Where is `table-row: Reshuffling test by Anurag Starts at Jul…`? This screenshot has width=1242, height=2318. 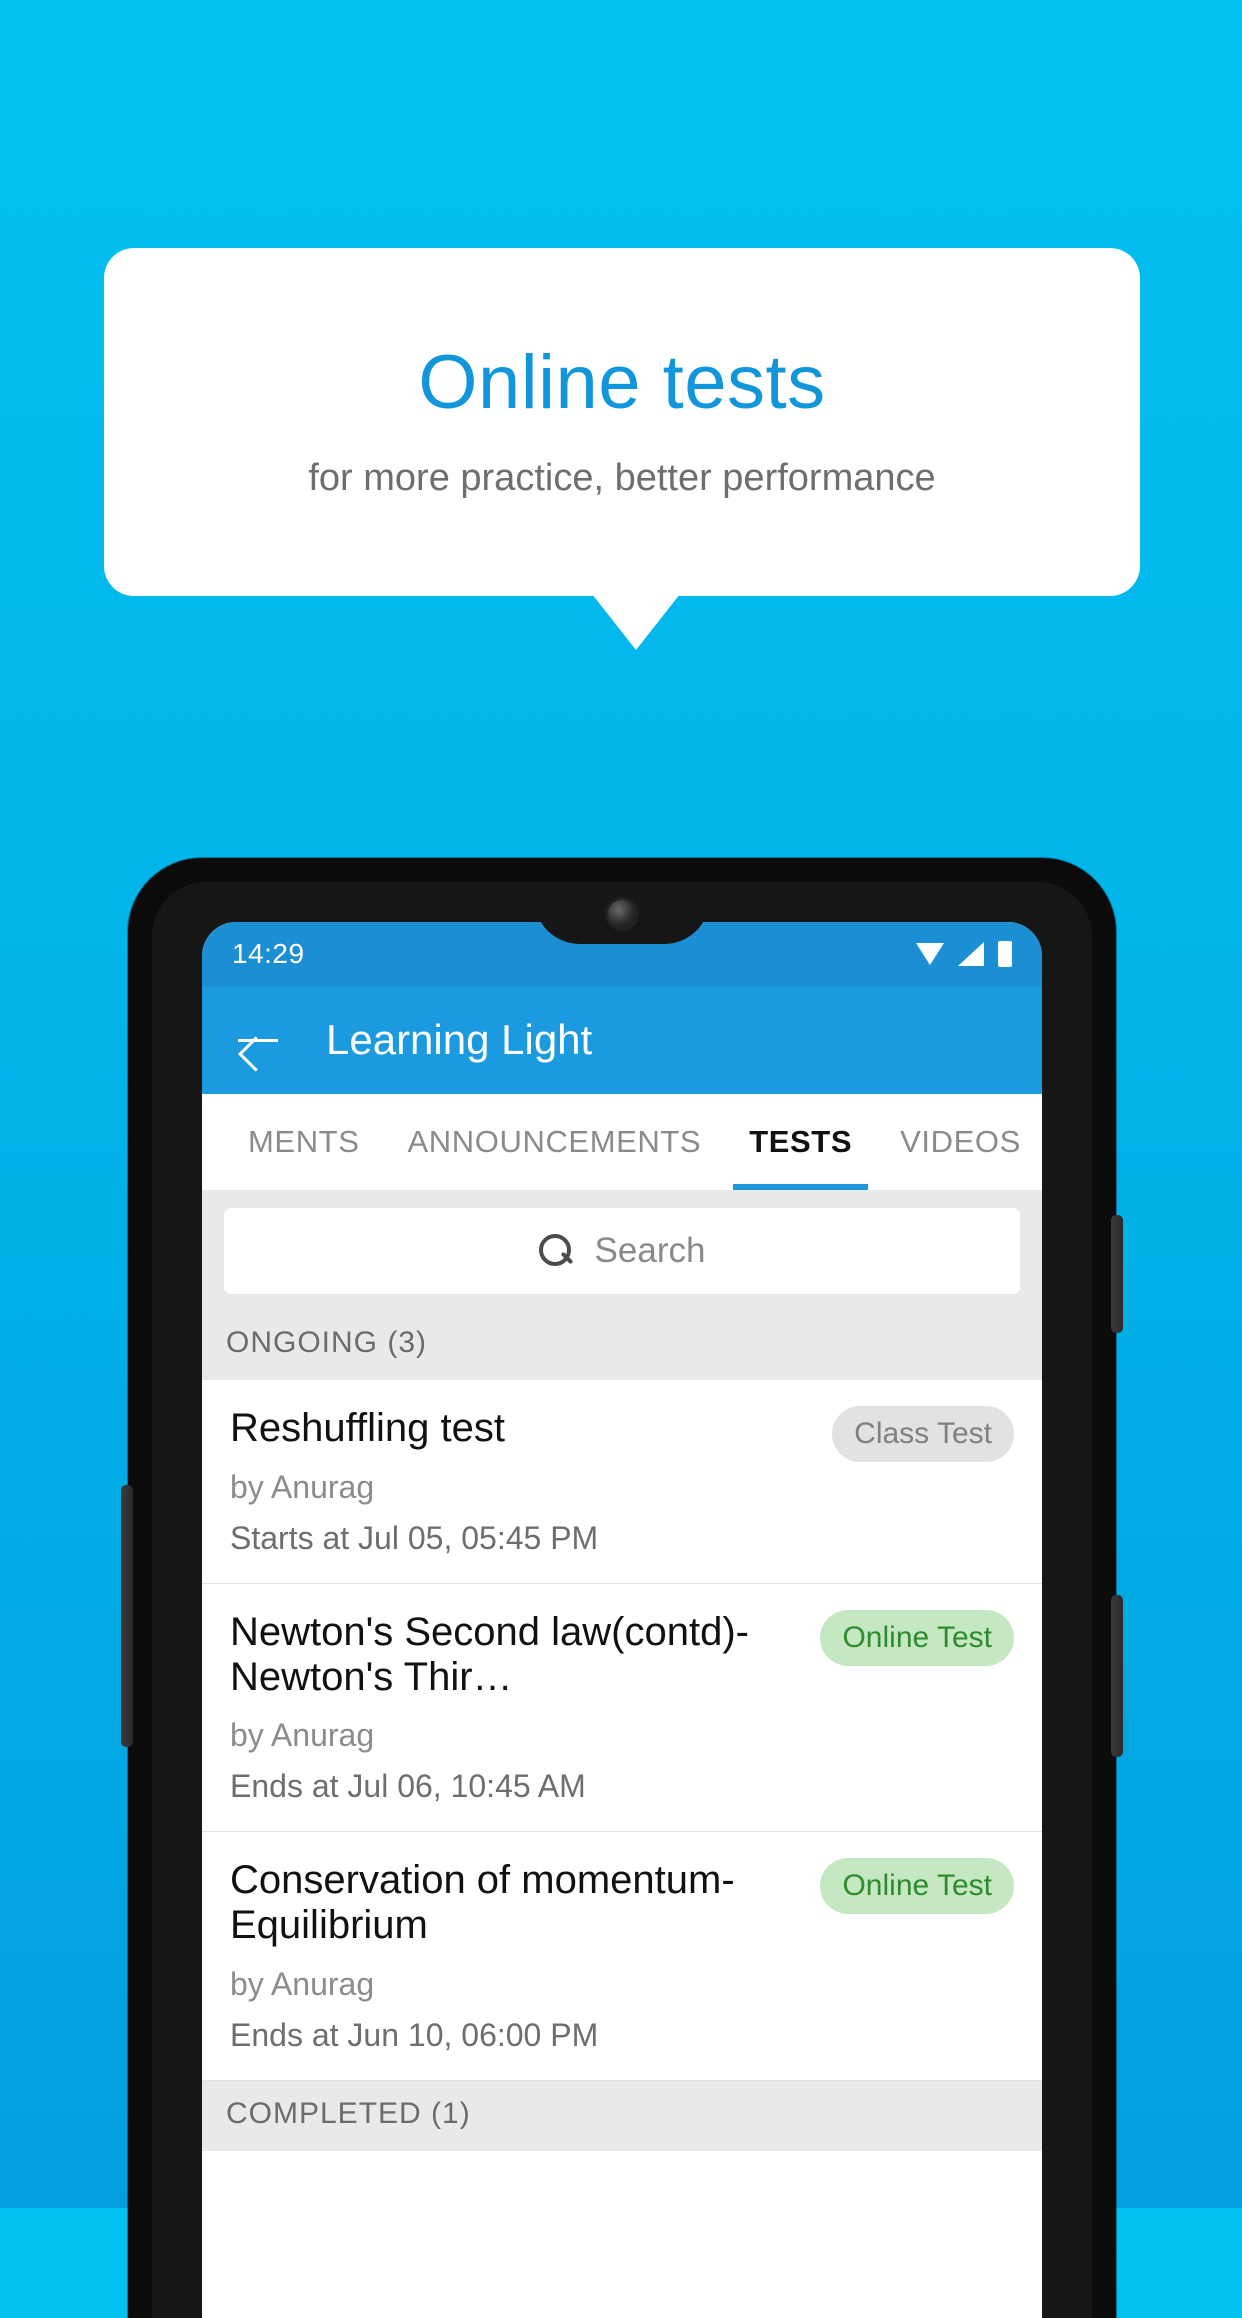
table-row: Reshuffling test by Anurag Starts at Jul… is located at coordinates (622, 1482).